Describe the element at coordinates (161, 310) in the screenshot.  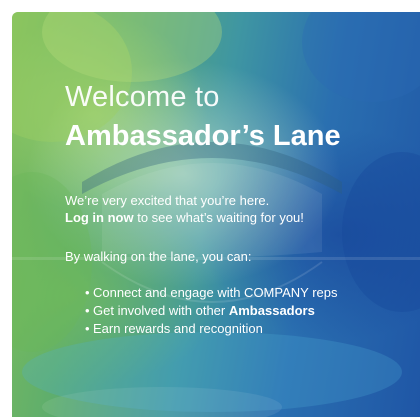
I see `benefit-text: Get involved with other` at that location.